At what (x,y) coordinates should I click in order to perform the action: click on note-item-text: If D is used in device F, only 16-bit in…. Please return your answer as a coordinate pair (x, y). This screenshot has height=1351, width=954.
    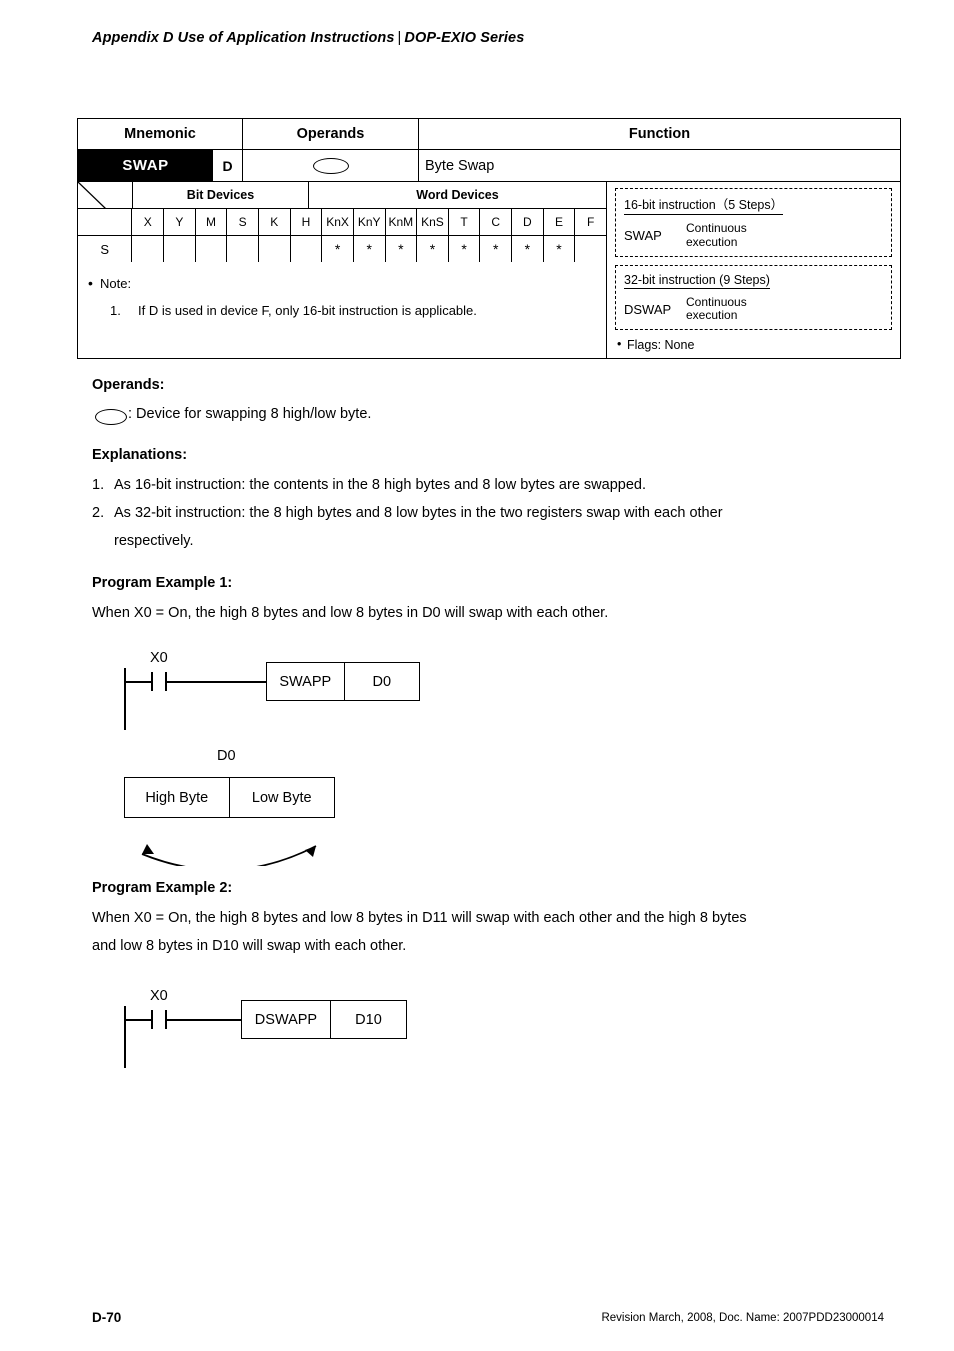
    Looking at the image, I should click on (307, 310).